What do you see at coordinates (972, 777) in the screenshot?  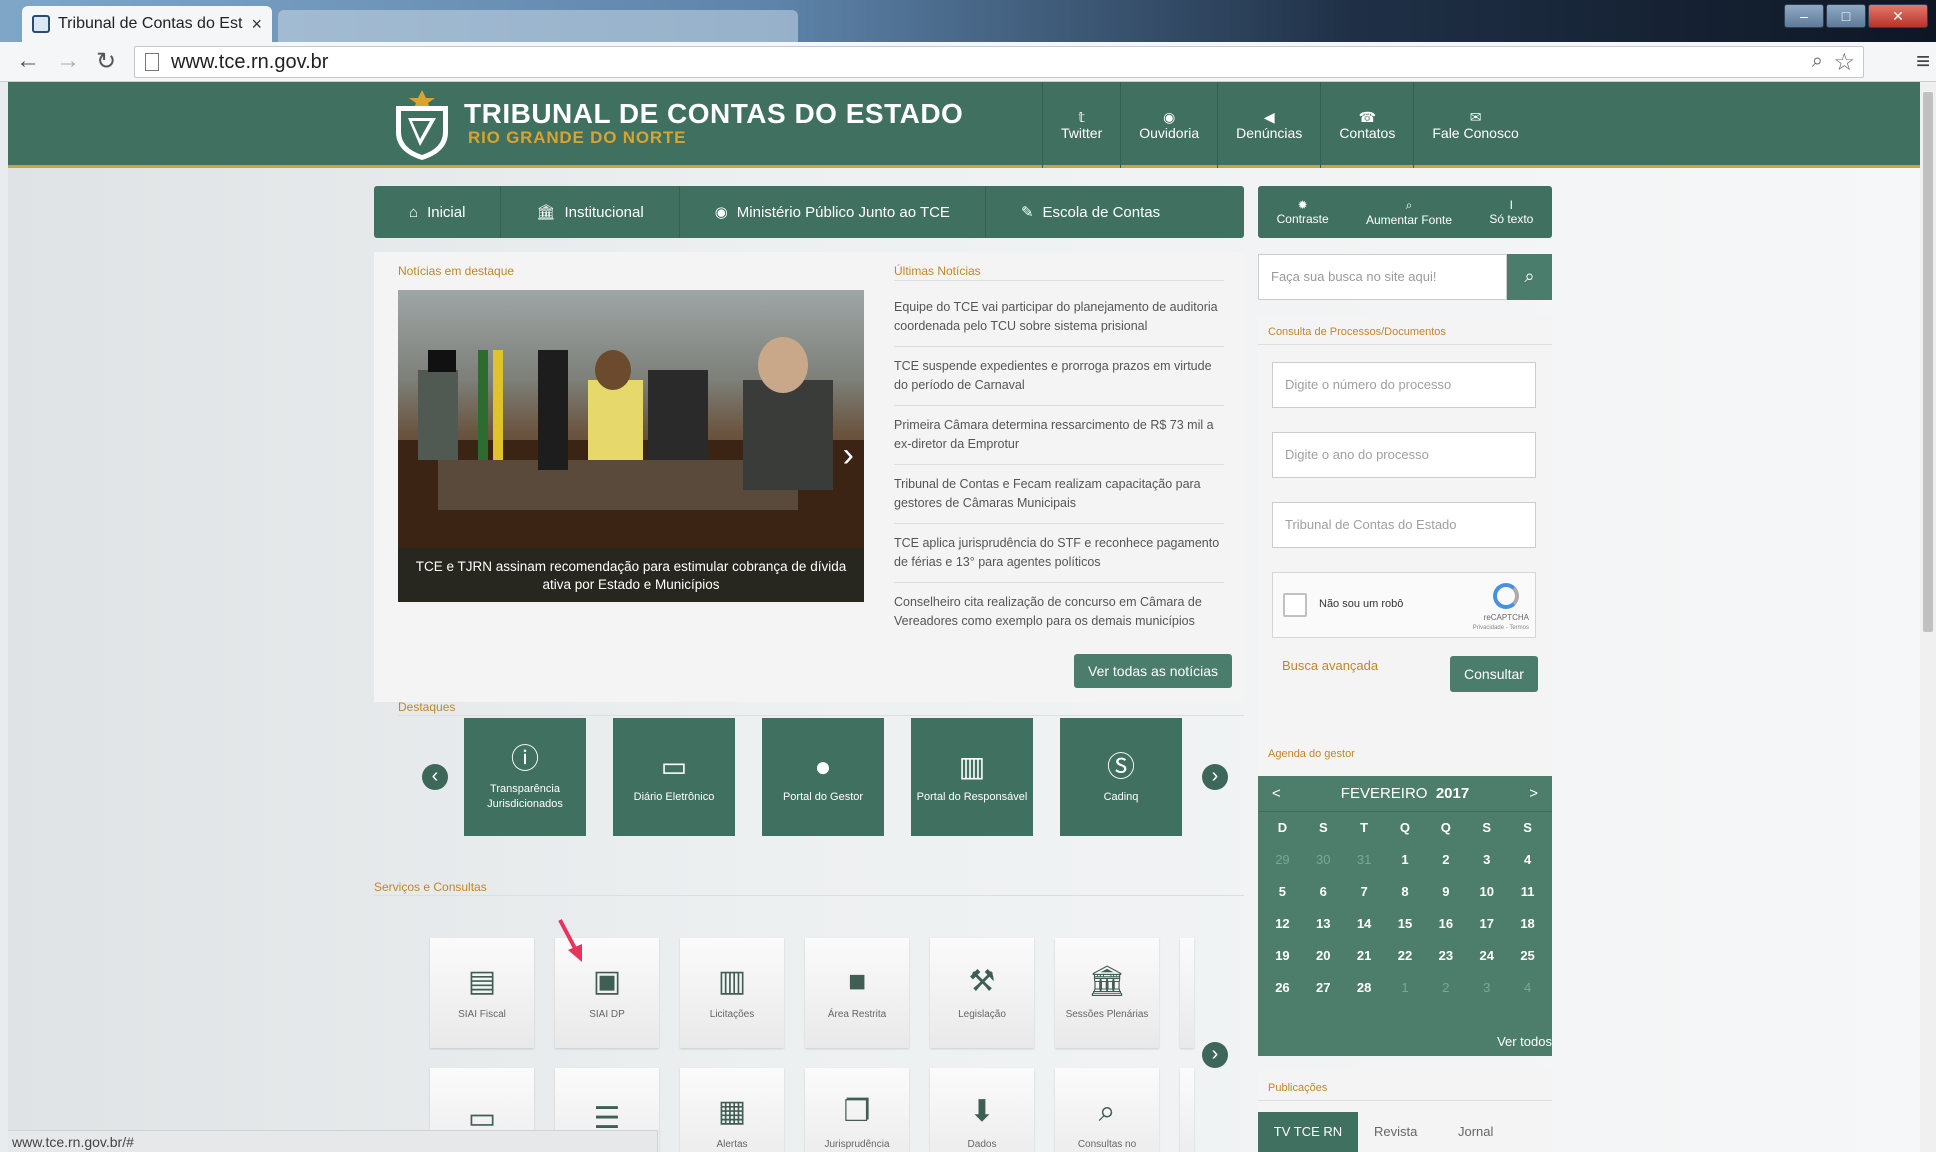 I see `tile-portal-responsavel: ▥ Portal do Responsável` at bounding box center [972, 777].